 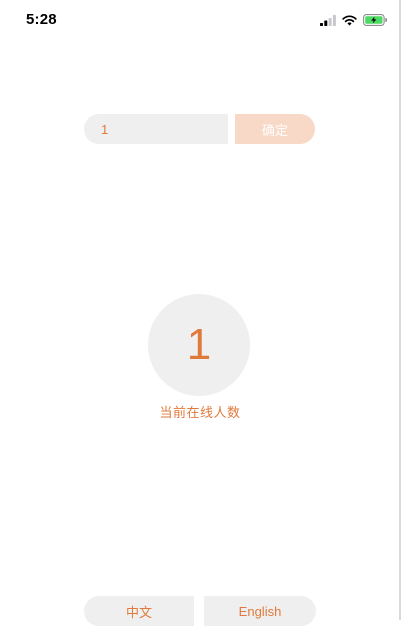 What do you see at coordinates (275, 129) in the screenshot?
I see `confirm-button: 确定` at bounding box center [275, 129].